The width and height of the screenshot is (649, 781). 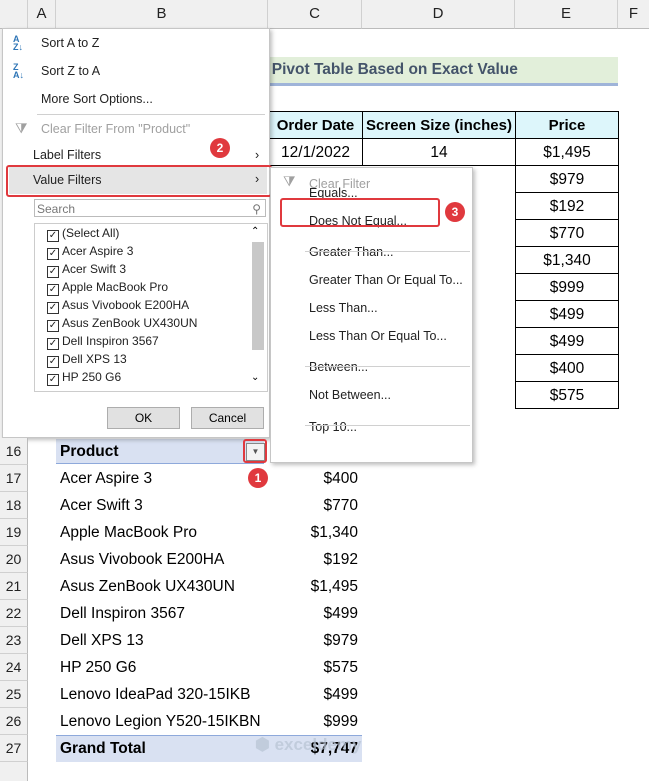 I want to click on table-header: Order Date, so click(x=315, y=125).